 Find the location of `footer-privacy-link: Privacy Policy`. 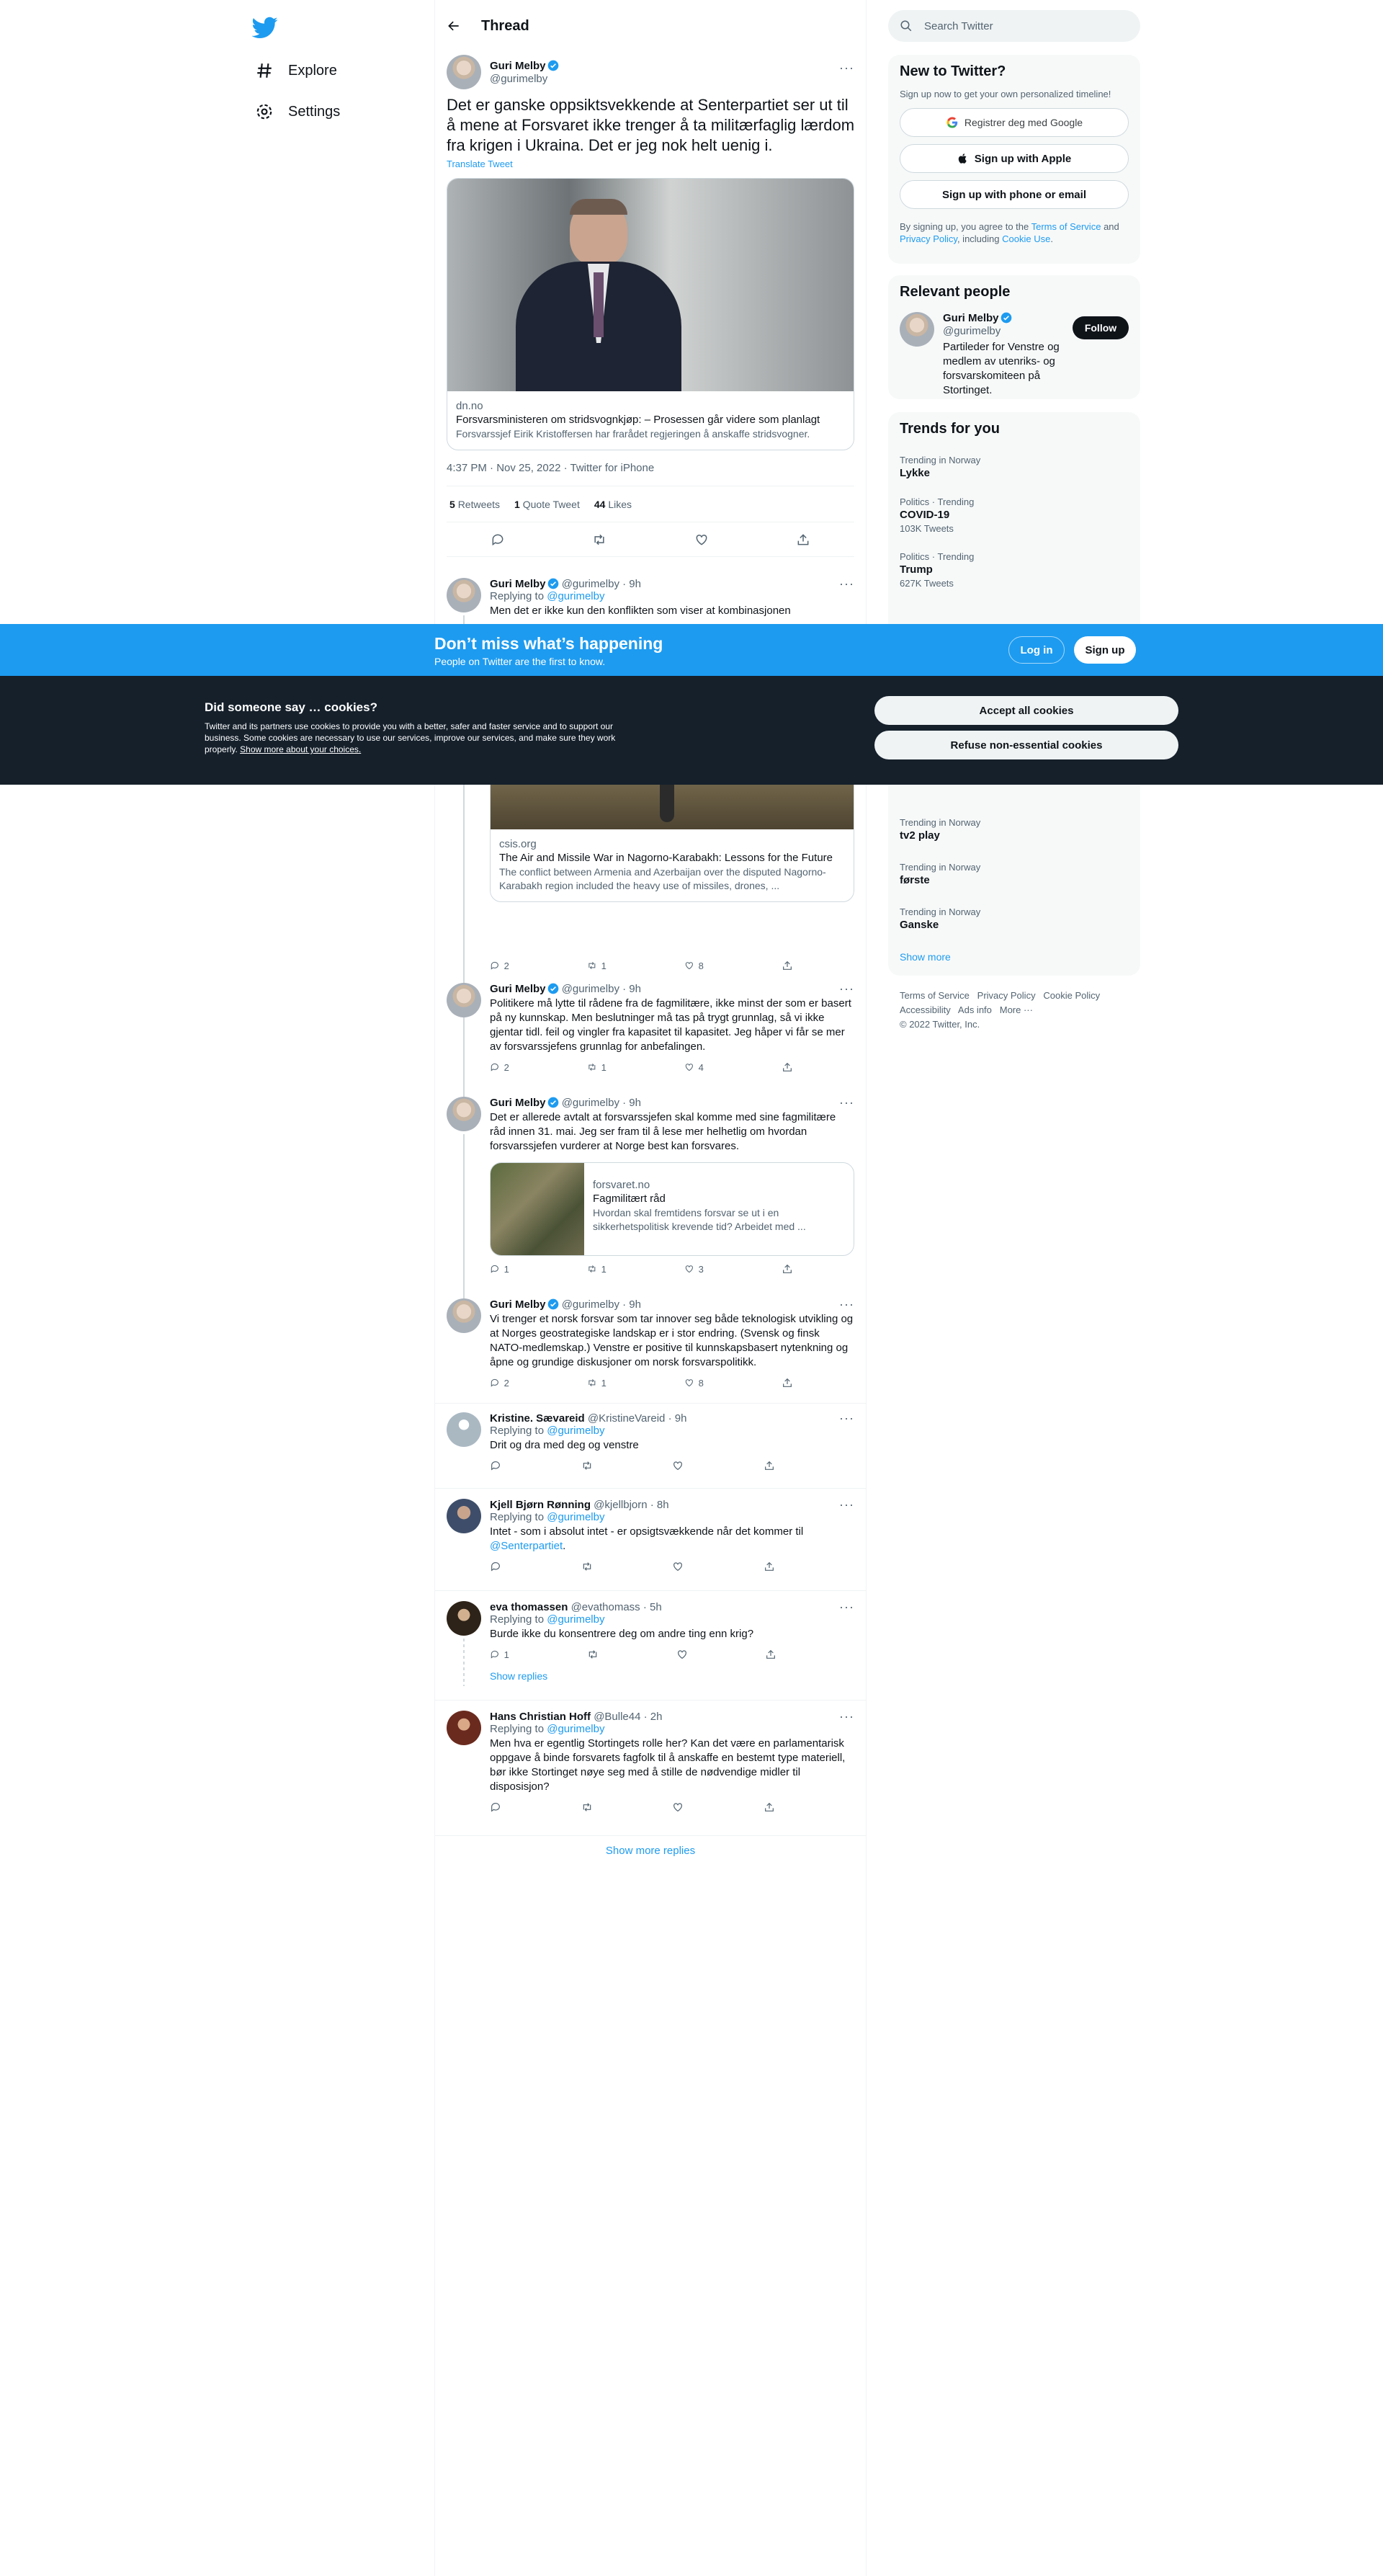

footer-privacy-link: Privacy Policy is located at coordinates (1006, 995).